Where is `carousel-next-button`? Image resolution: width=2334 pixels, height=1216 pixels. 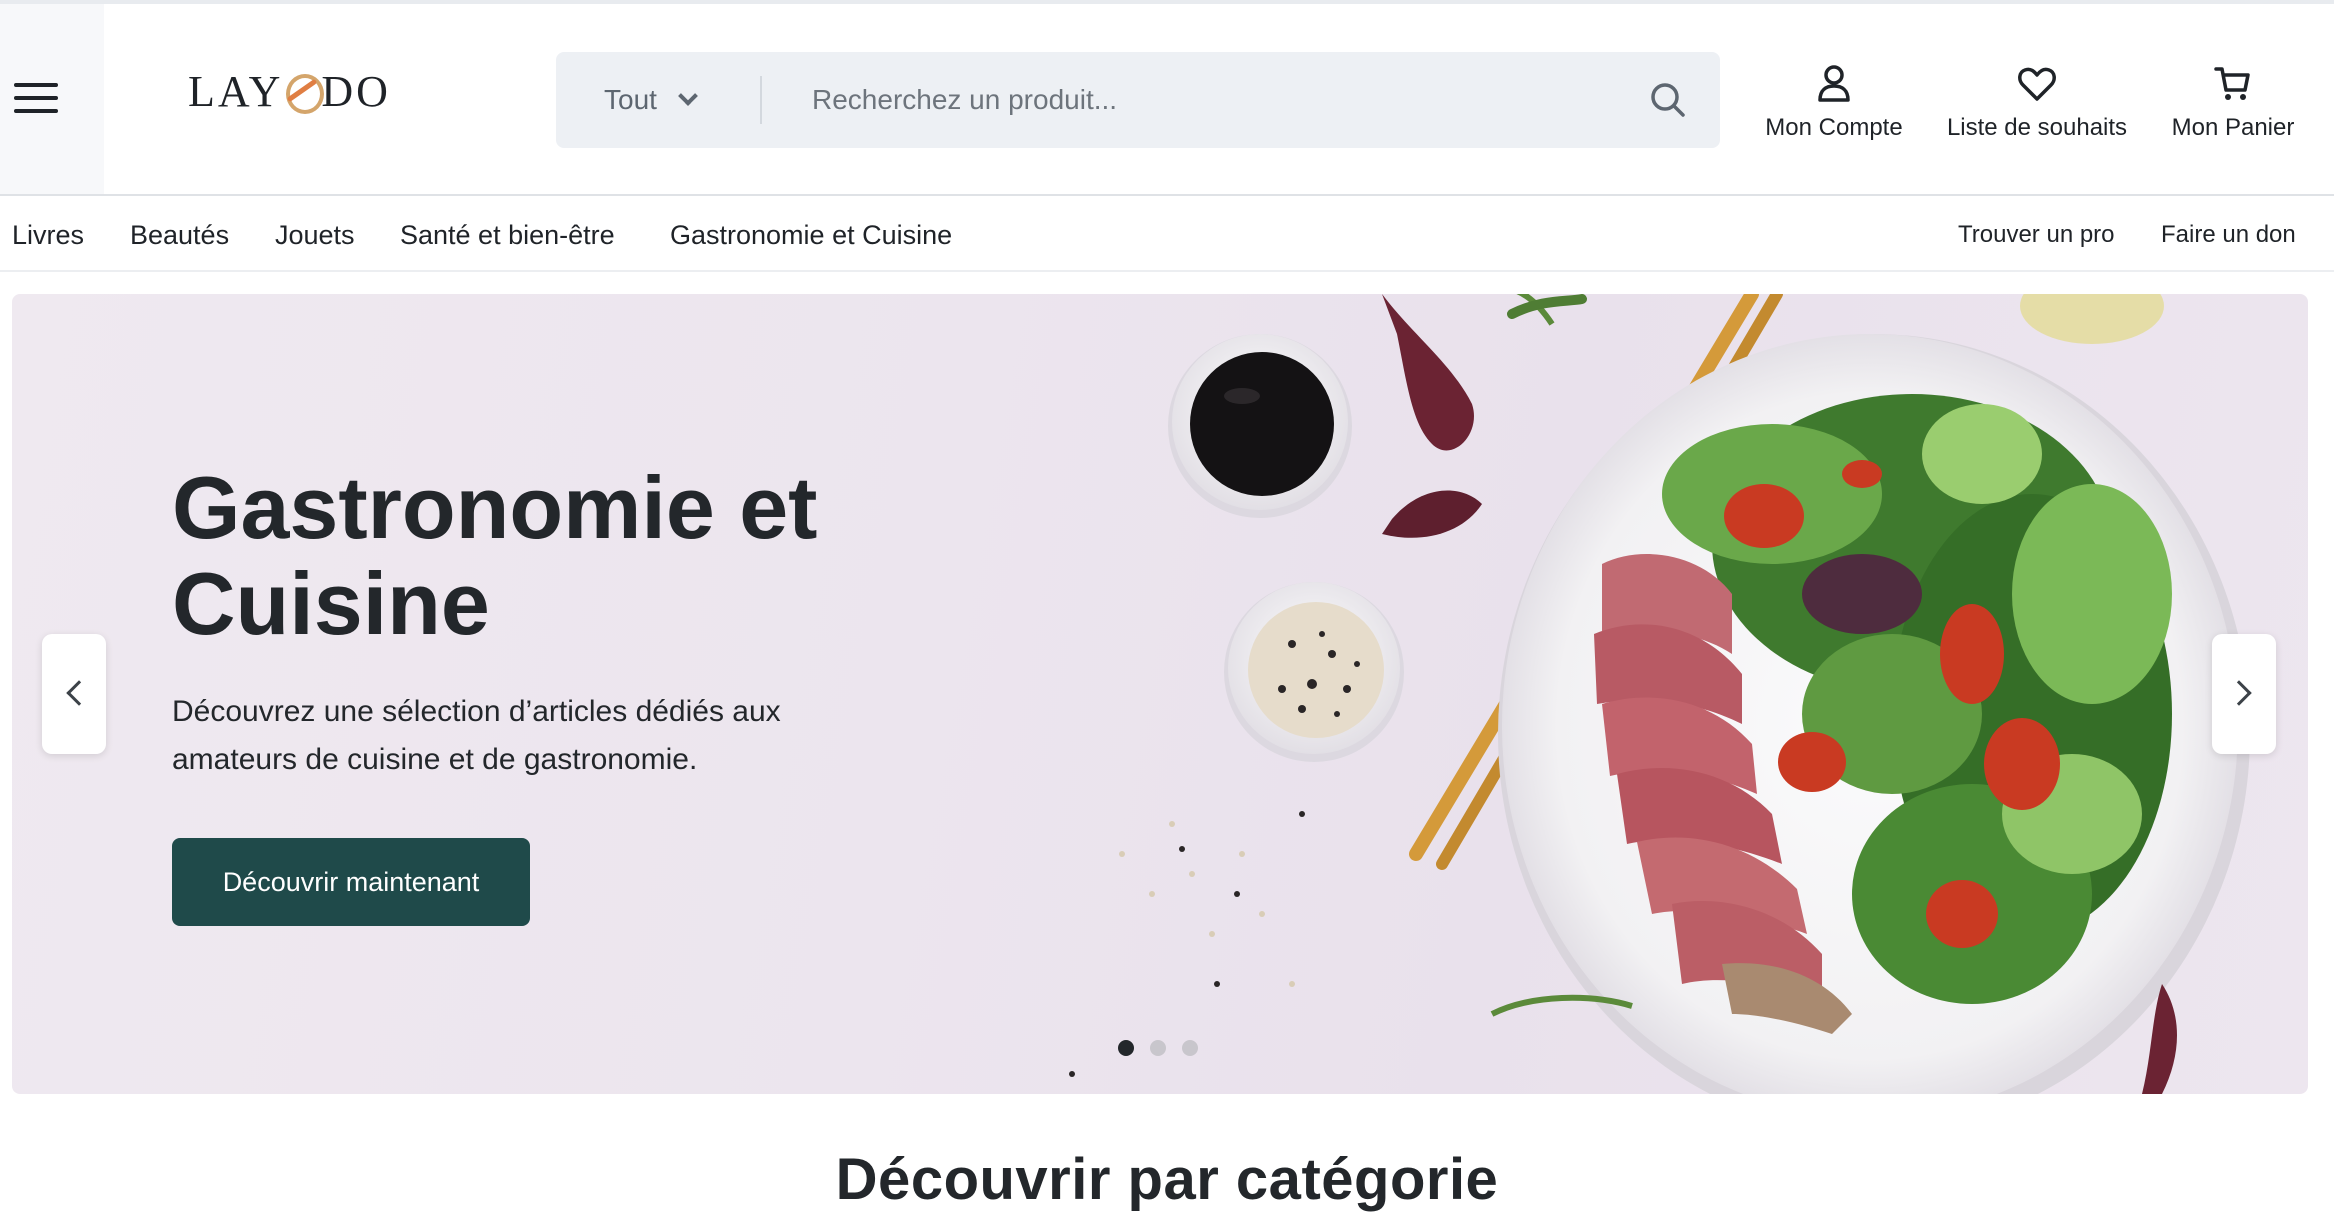 carousel-next-button is located at coordinates (2244, 694).